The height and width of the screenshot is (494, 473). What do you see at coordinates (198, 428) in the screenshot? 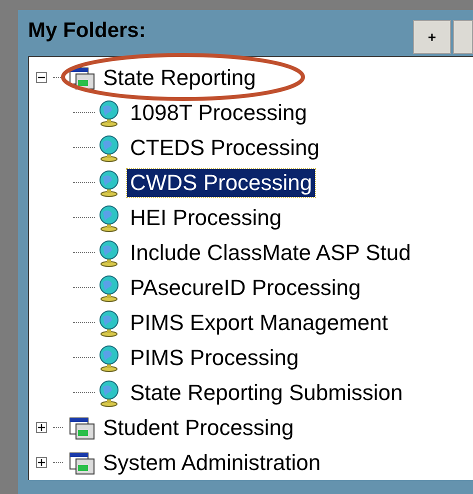
I see `tree-item: Student Processing` at bounding box center [198, 428].